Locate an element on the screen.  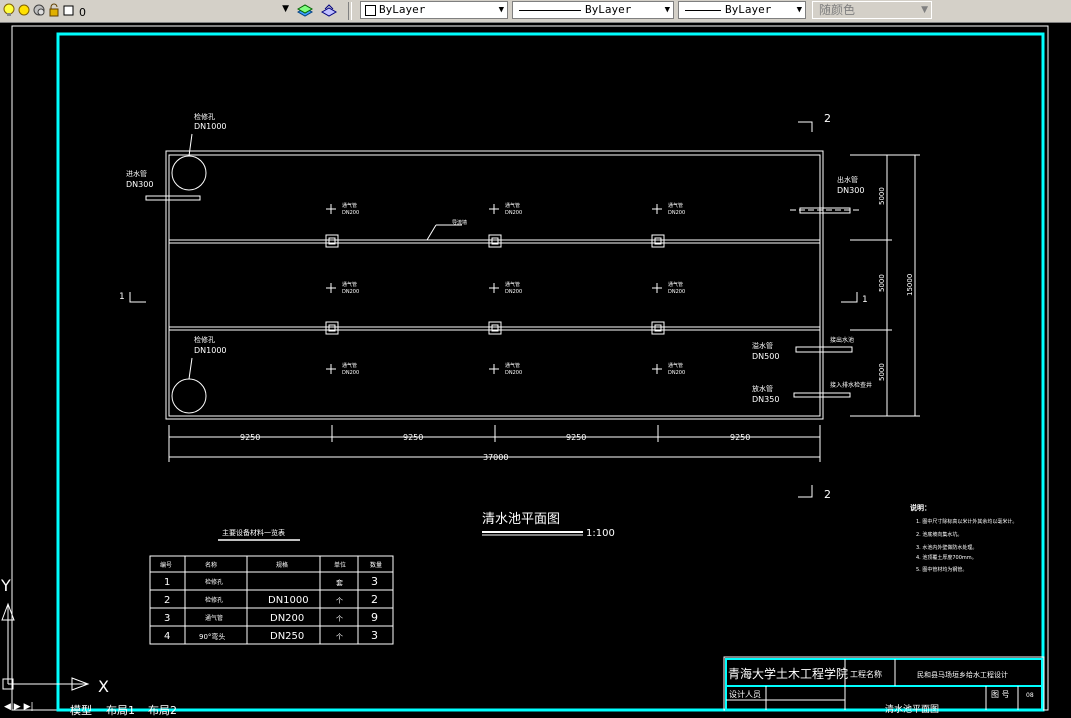
table-title: 主要设备材料一览表 is located at coordinates (253, 532).